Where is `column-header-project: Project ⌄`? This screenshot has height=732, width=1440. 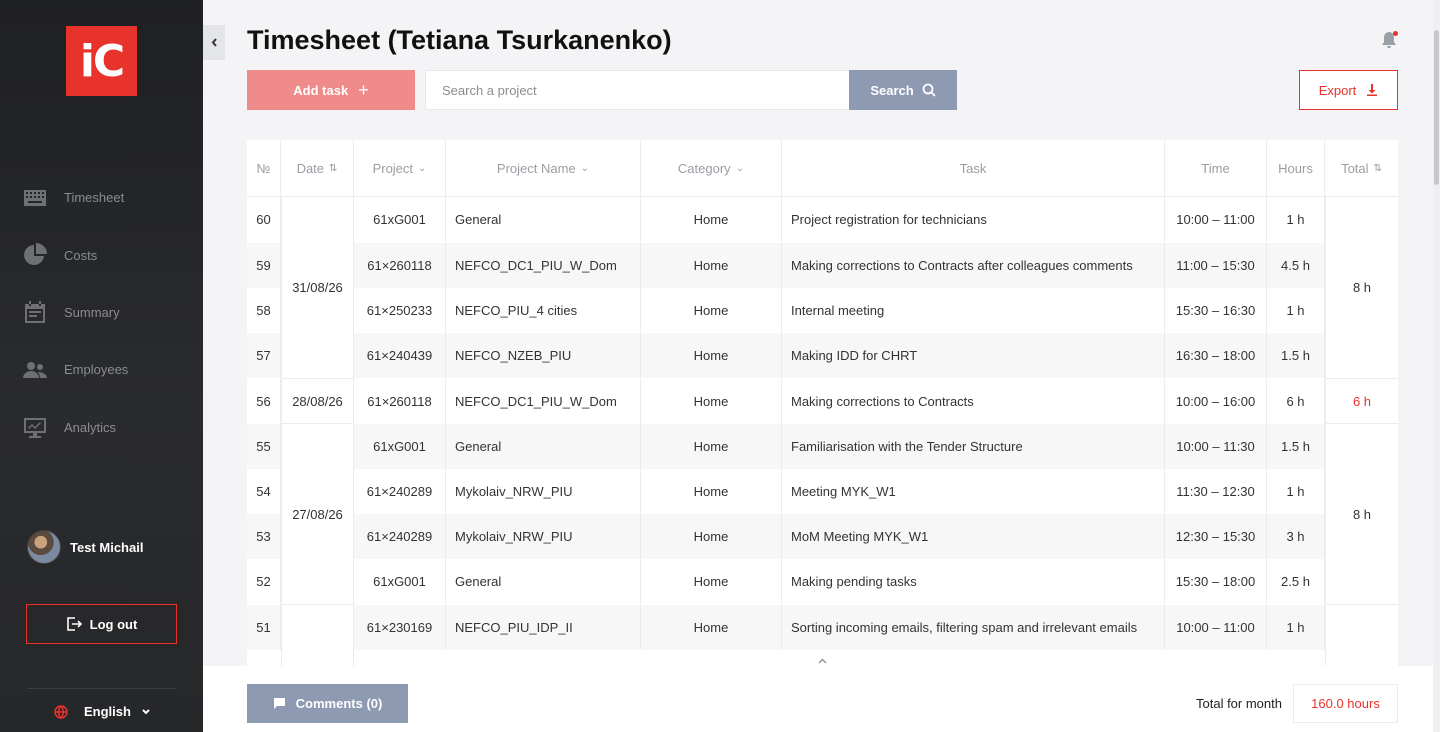
column-header-project: Project ⌄ is located at coordinates (400, 168).